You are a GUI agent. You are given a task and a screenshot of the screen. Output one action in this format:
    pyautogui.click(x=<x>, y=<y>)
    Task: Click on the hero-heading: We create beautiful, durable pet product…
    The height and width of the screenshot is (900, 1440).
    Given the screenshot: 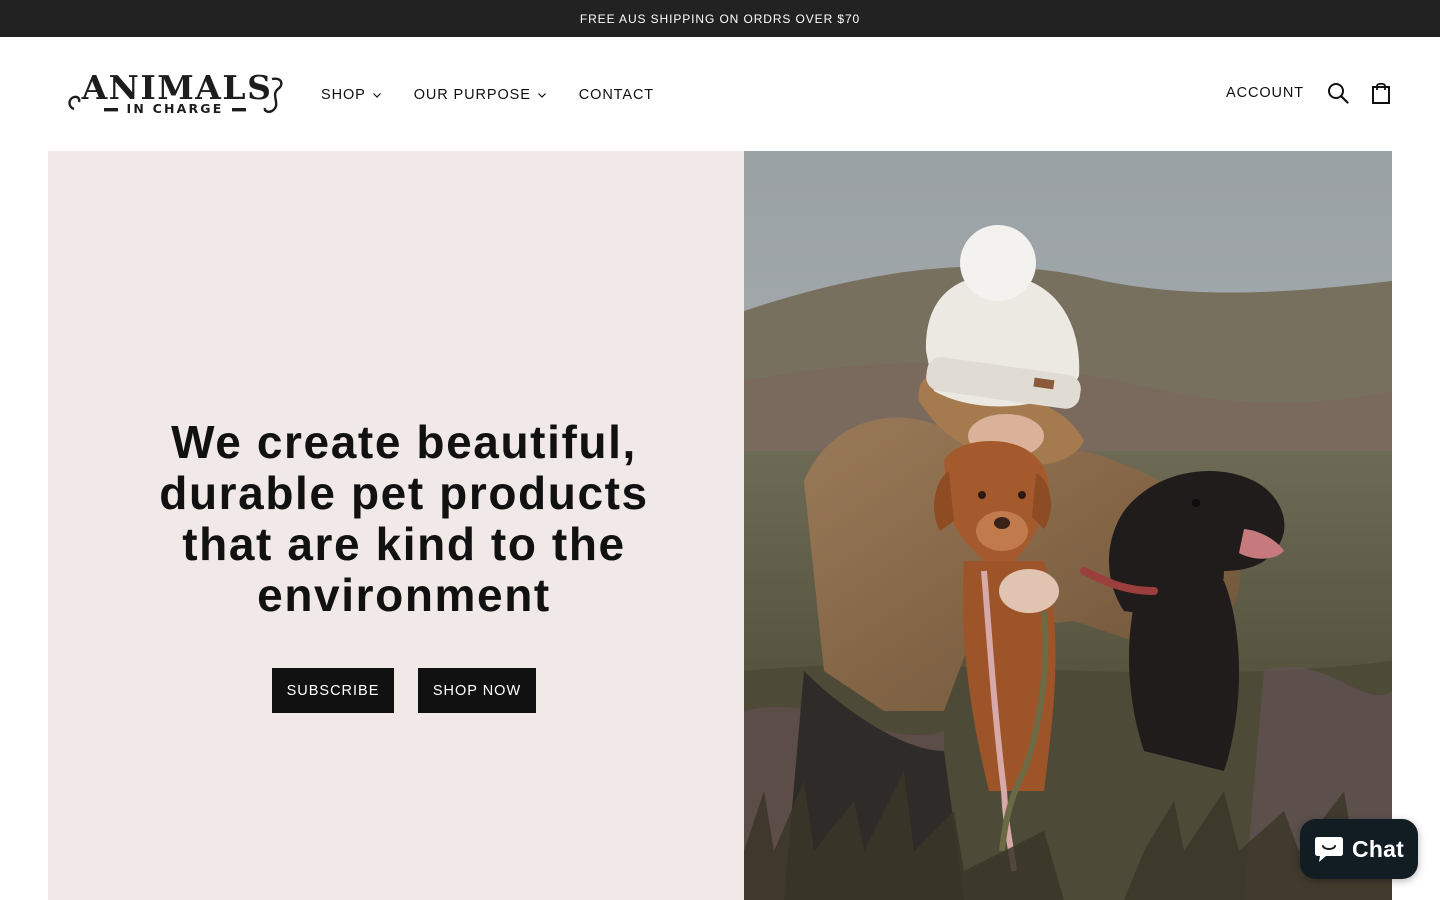 What is the action you would take?
    pyautogui.click(x=404, y=518)
    